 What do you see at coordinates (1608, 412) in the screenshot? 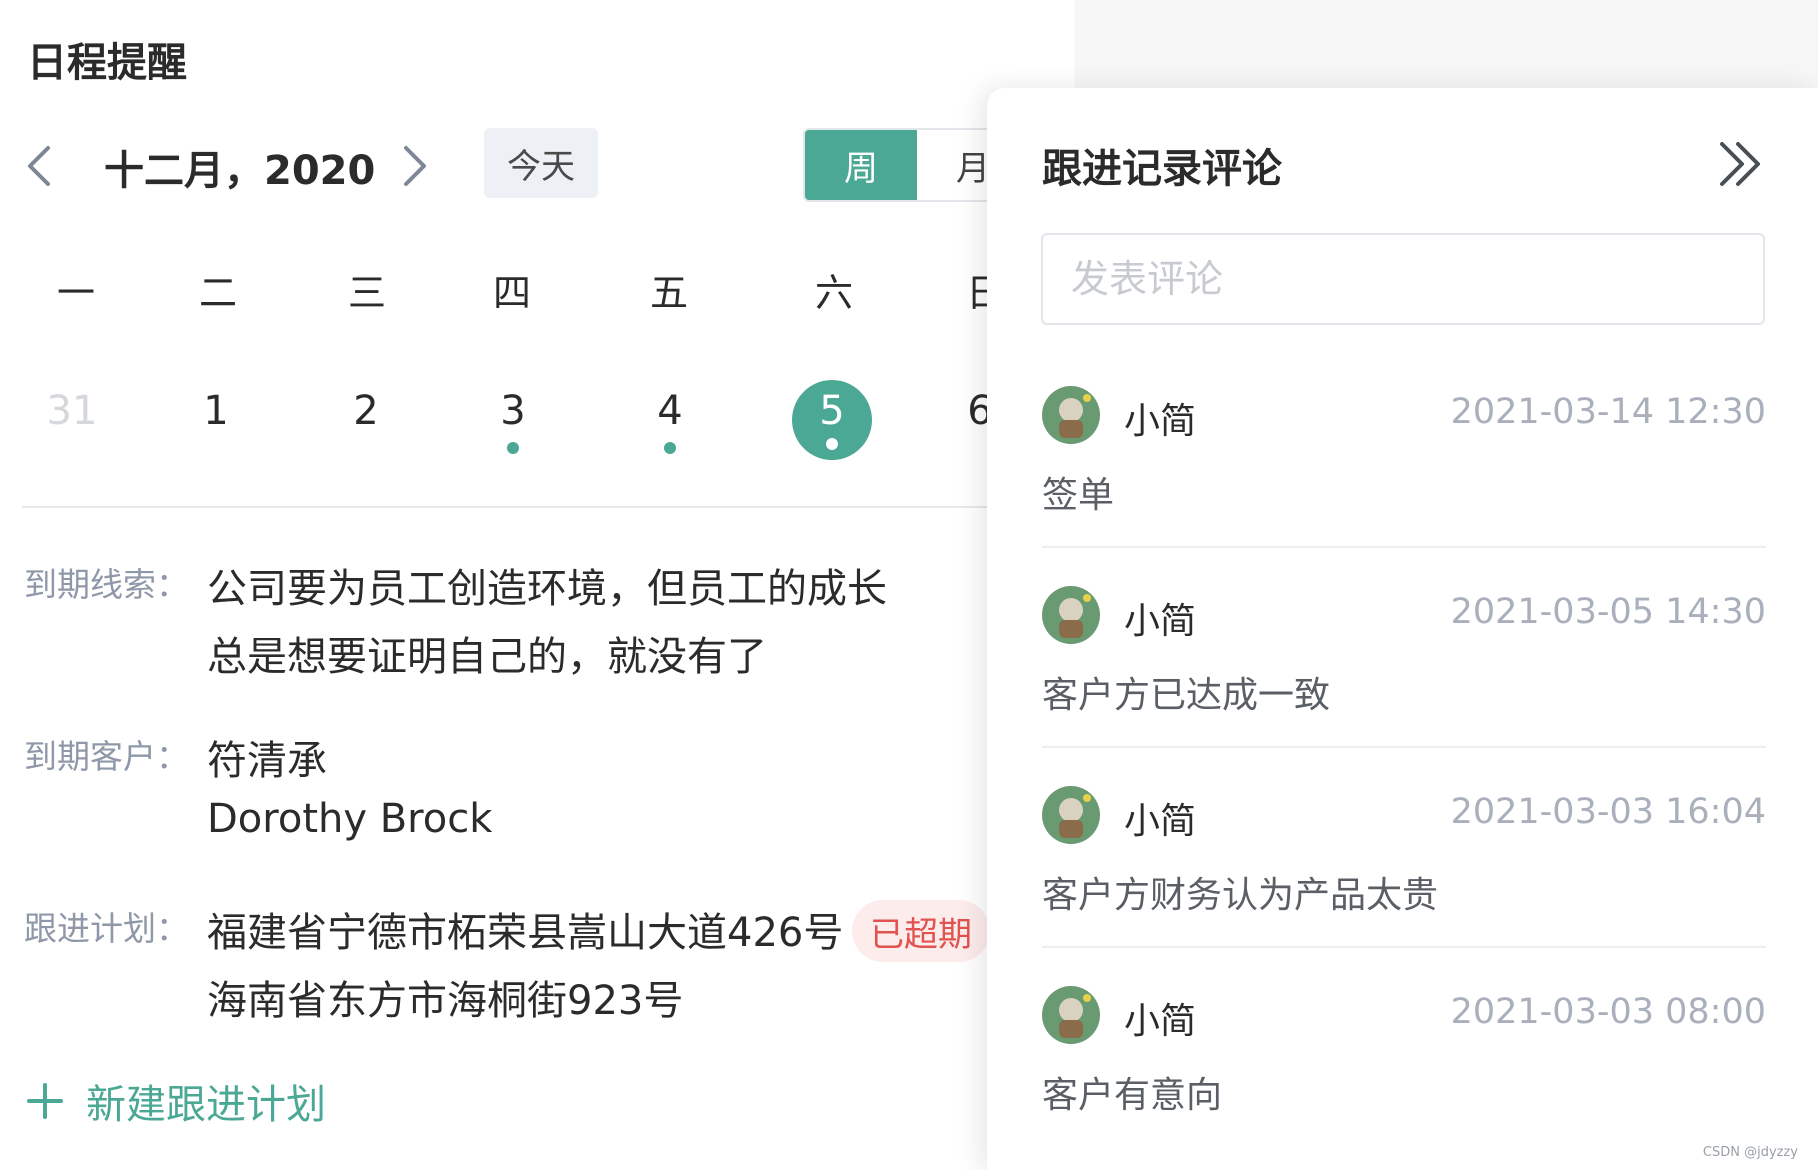
I see `comment-time: 2021-03-14 12:30` at bounding box center [1608, 412].